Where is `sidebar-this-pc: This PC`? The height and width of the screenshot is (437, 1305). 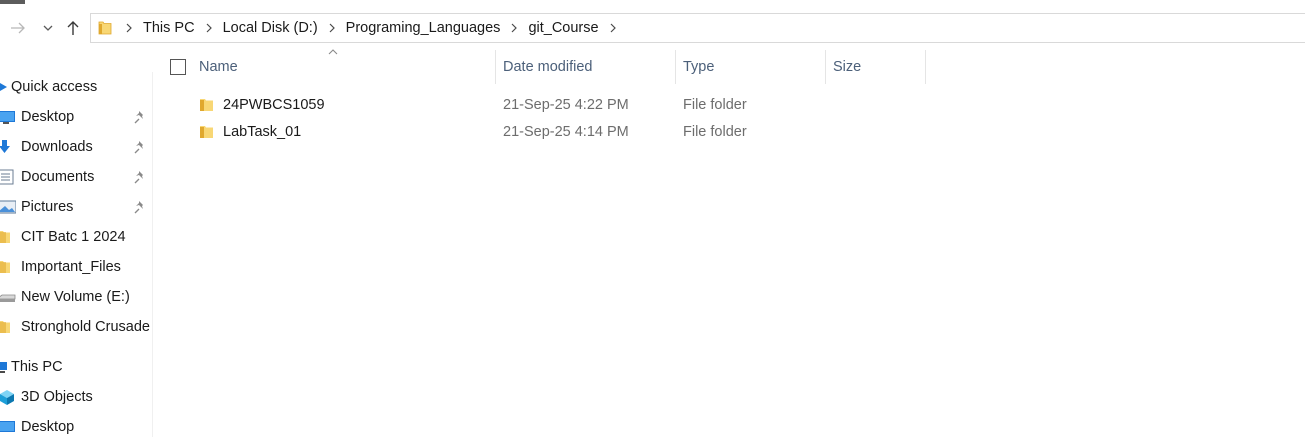 sidebar-this-pc: This PC is located at coordinates (76, 367).